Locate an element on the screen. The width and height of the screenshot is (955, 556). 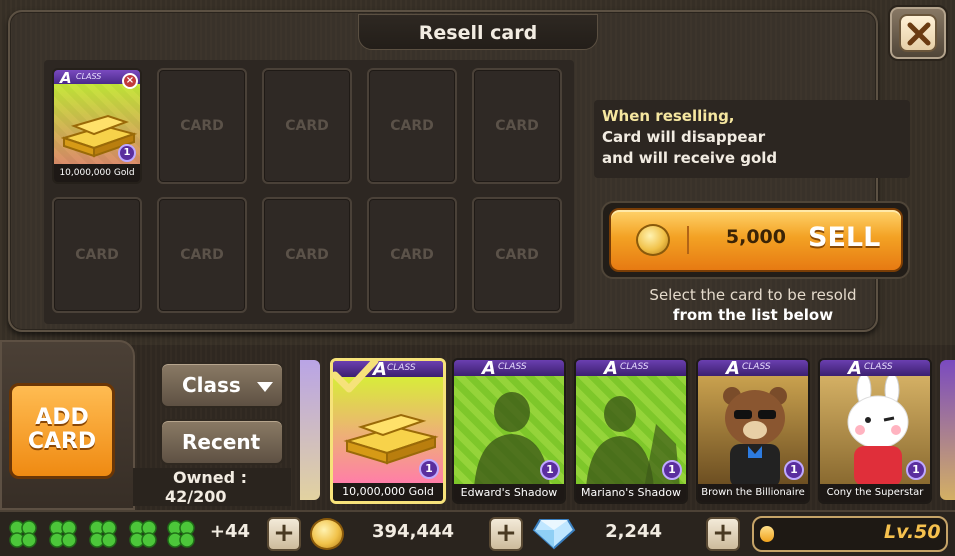
checkmark-icon is located at coordinates (356, 377).